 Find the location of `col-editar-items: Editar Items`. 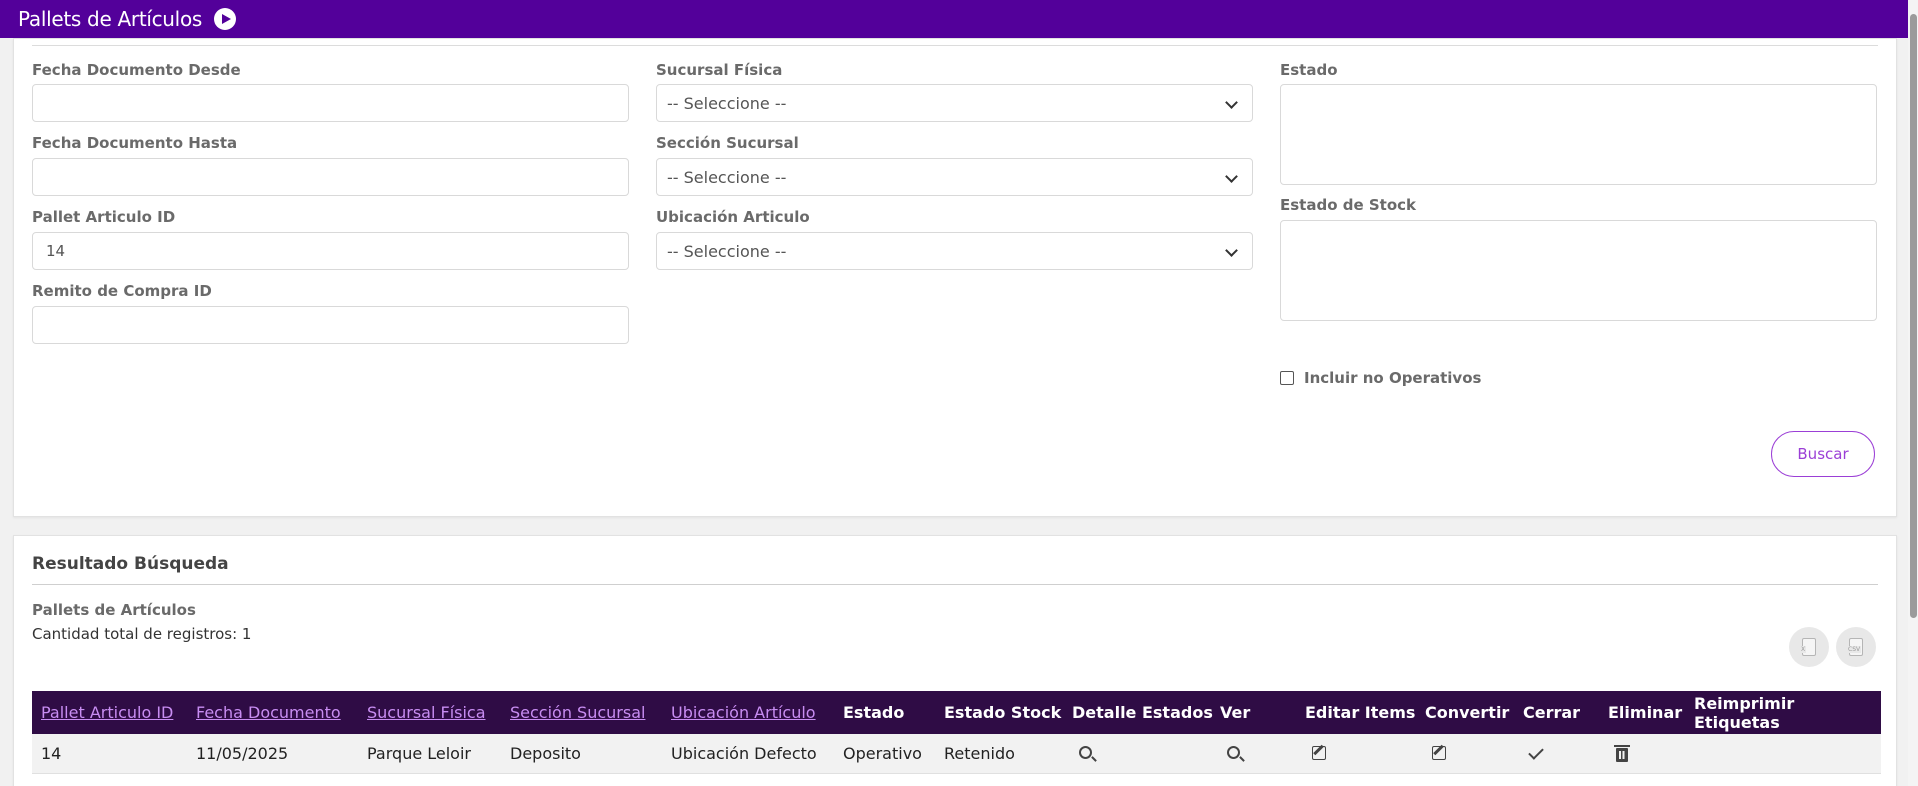

col-editar-items: Editar Items is located at coordinates (1360, 712).